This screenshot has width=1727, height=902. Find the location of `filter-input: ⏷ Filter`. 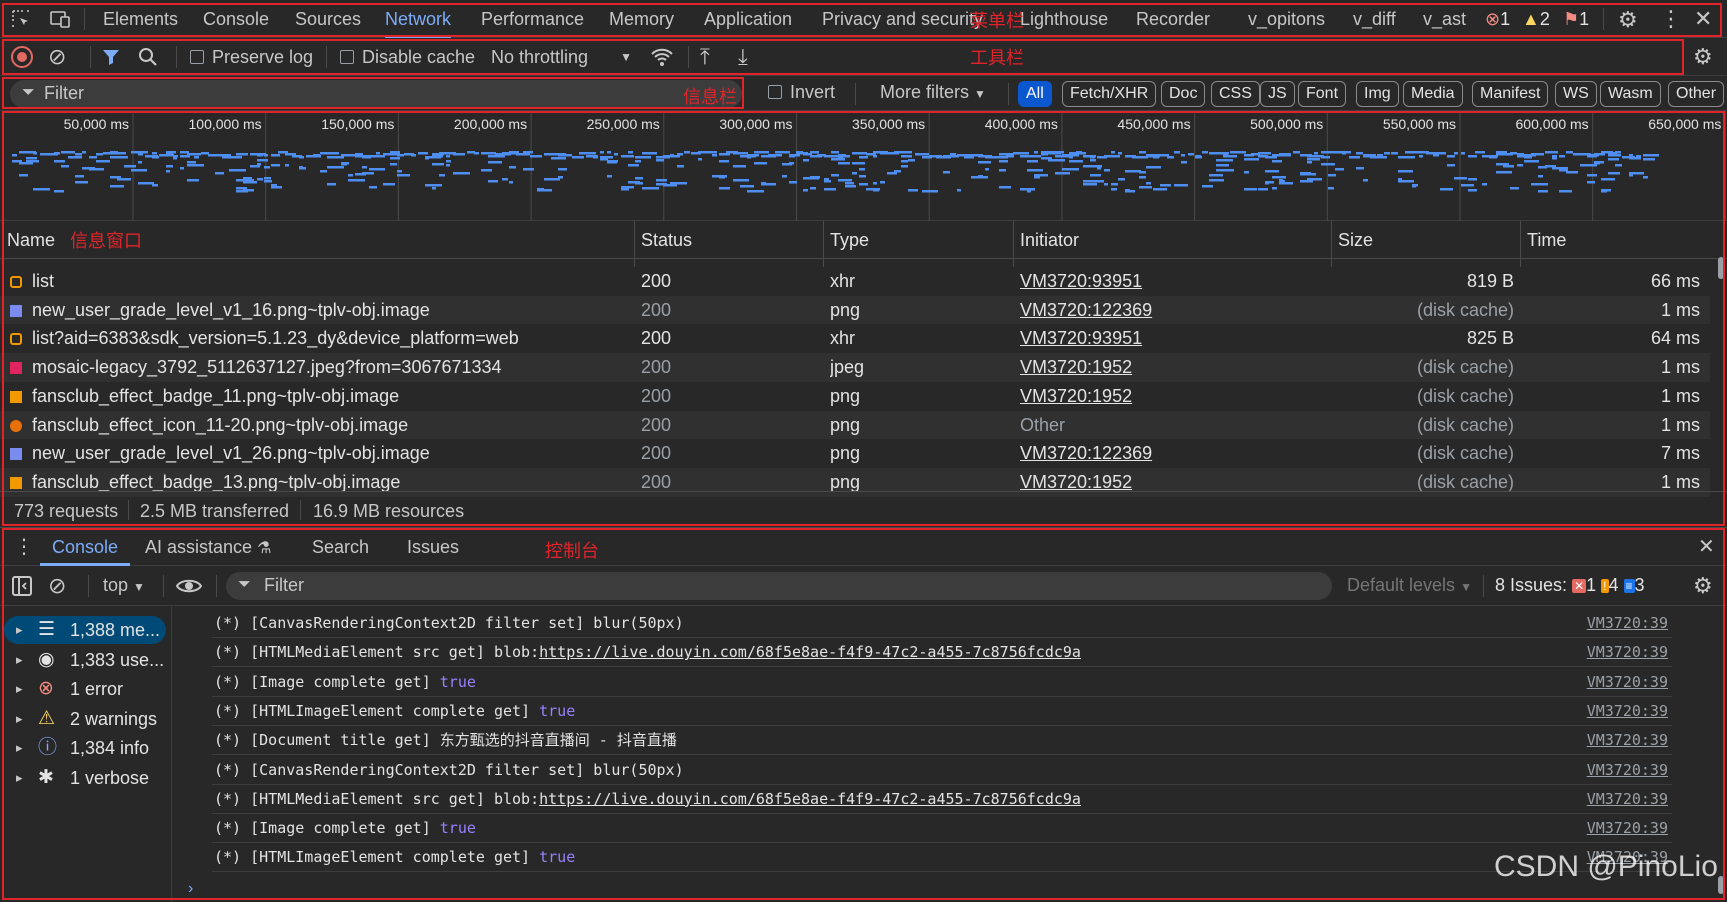

filter-input: ⏷ Filter is located at coordinates (376, 94).